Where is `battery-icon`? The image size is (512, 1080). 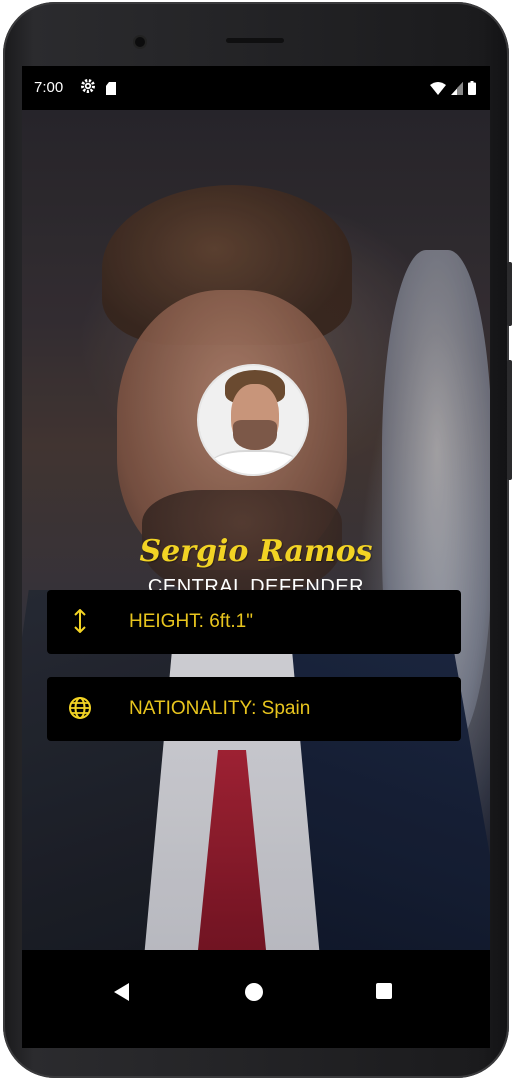
battery-icon is located at coordinates (472, 89).